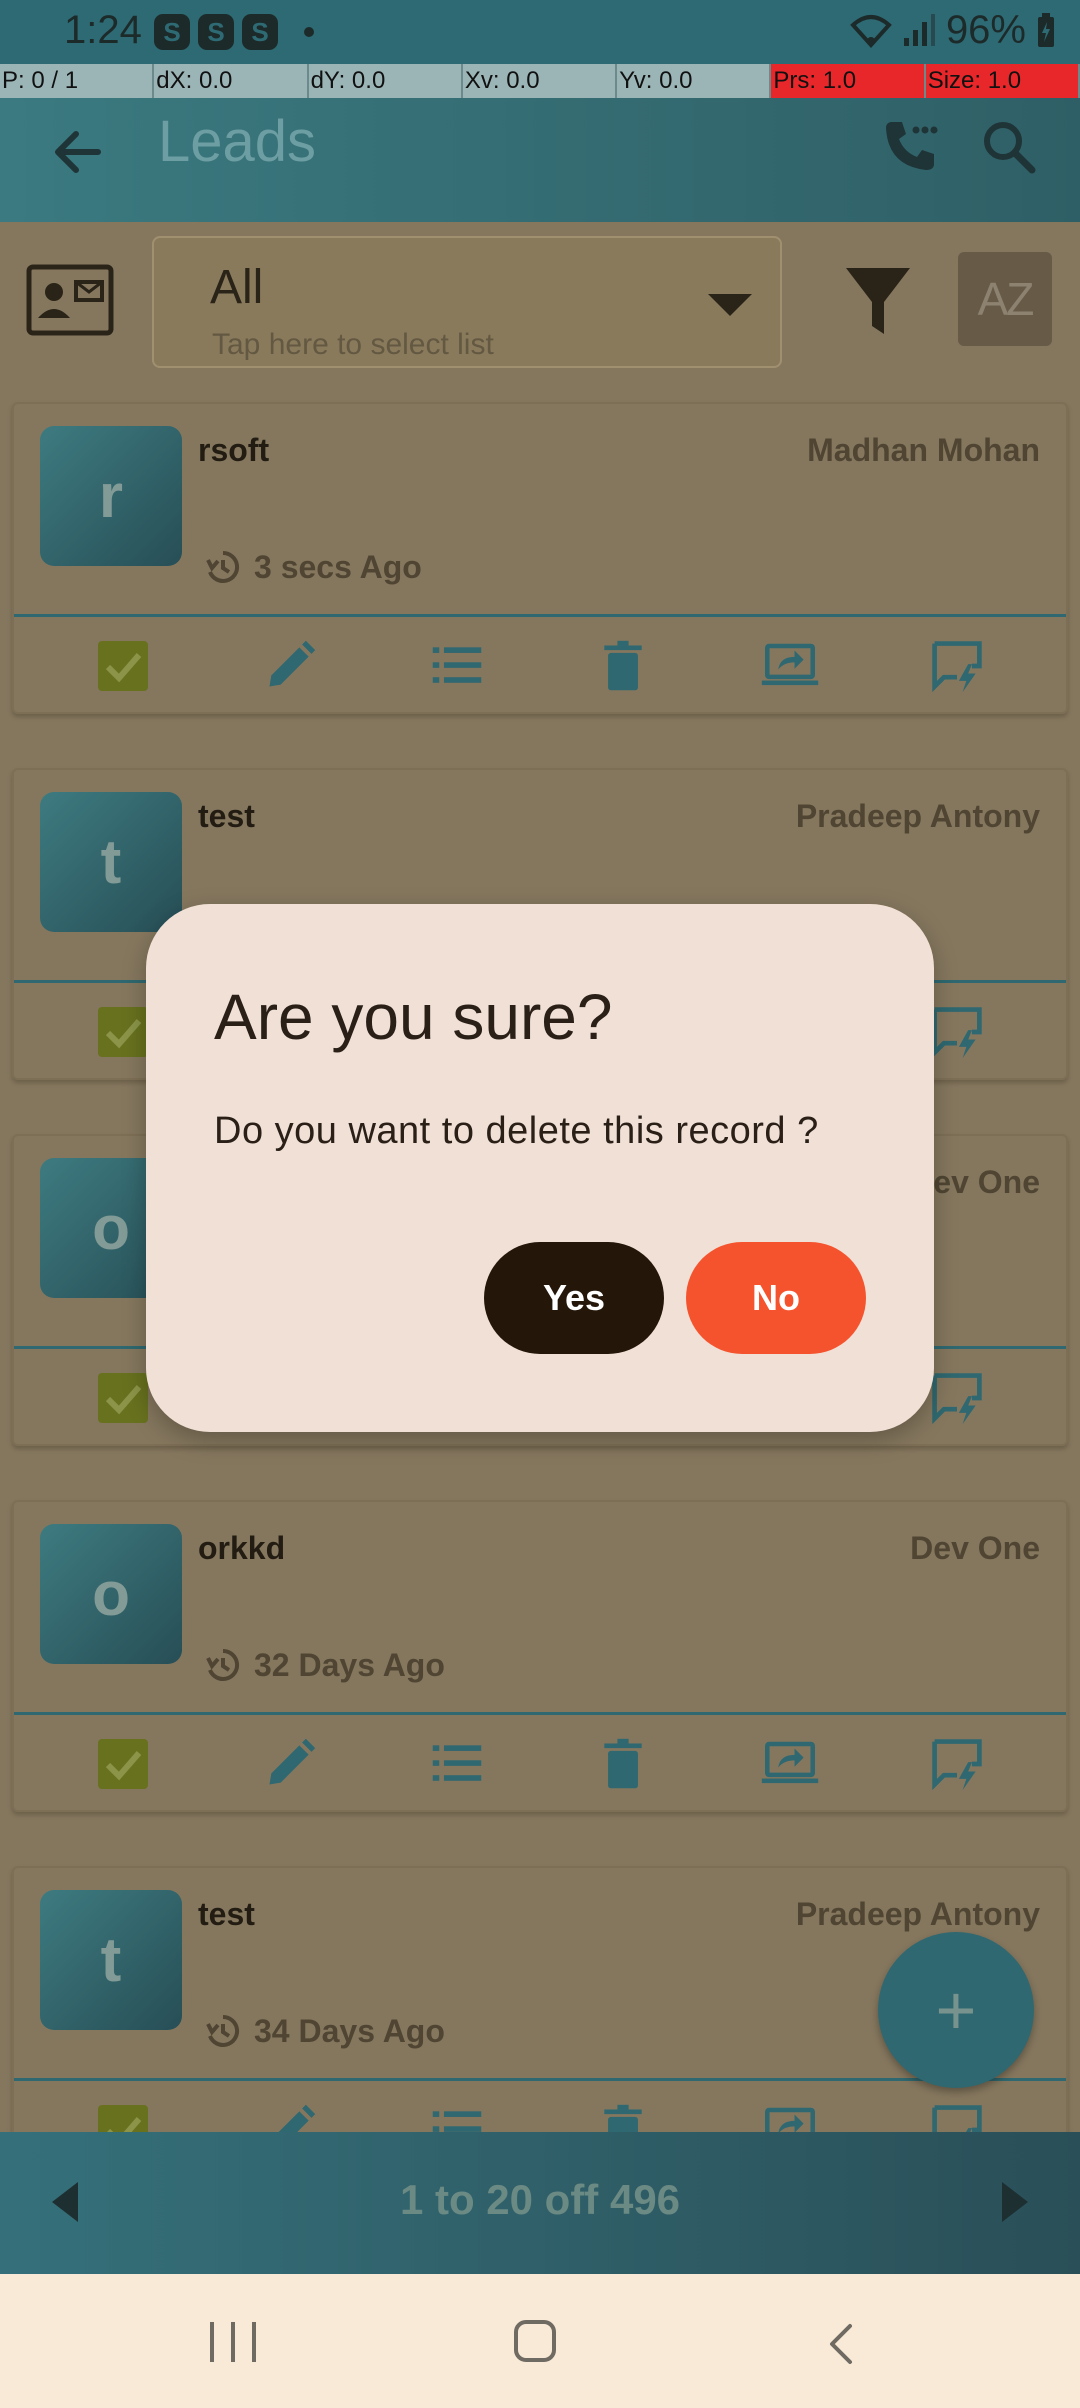  I want to click on system-back-icon, so click(840, 2344).